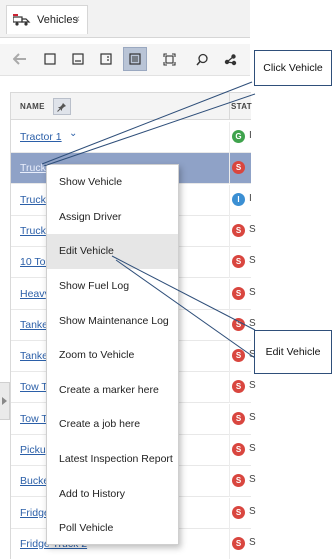 Image resolution: width=334 pixels, height=559 pixels. Describe the element at coordinates (125, 19) in the screenshot. I see `tab-bar: Vehicles ×` at that location.